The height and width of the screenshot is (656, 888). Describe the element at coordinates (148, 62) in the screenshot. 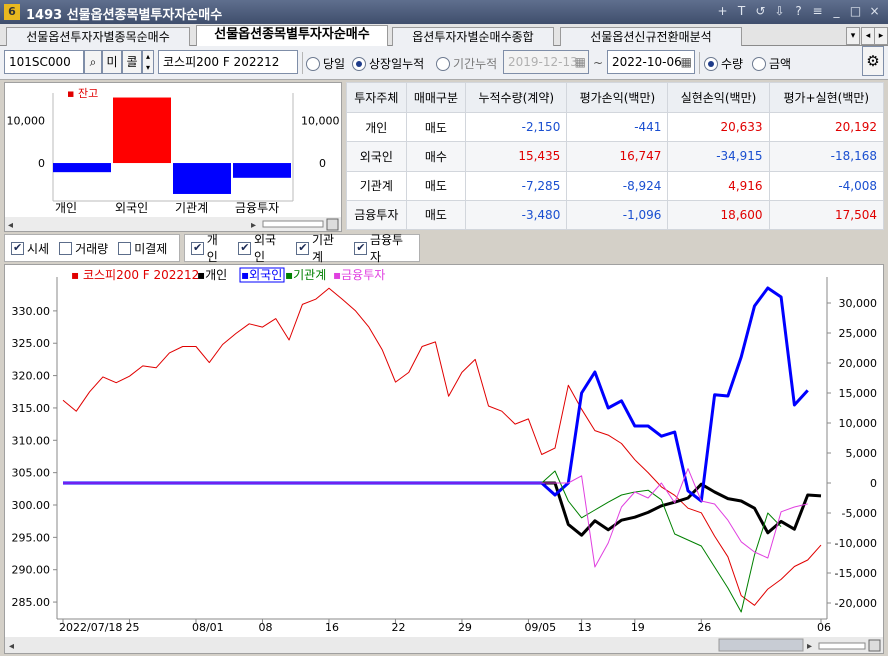

I see `spin-updown-icon: ▴ ▾` at that location.